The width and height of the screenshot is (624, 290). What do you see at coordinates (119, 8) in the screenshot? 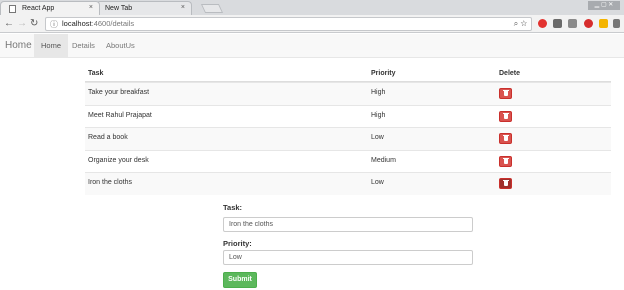
I see `tab-label: New Tab` at bounding box center [119, 8].